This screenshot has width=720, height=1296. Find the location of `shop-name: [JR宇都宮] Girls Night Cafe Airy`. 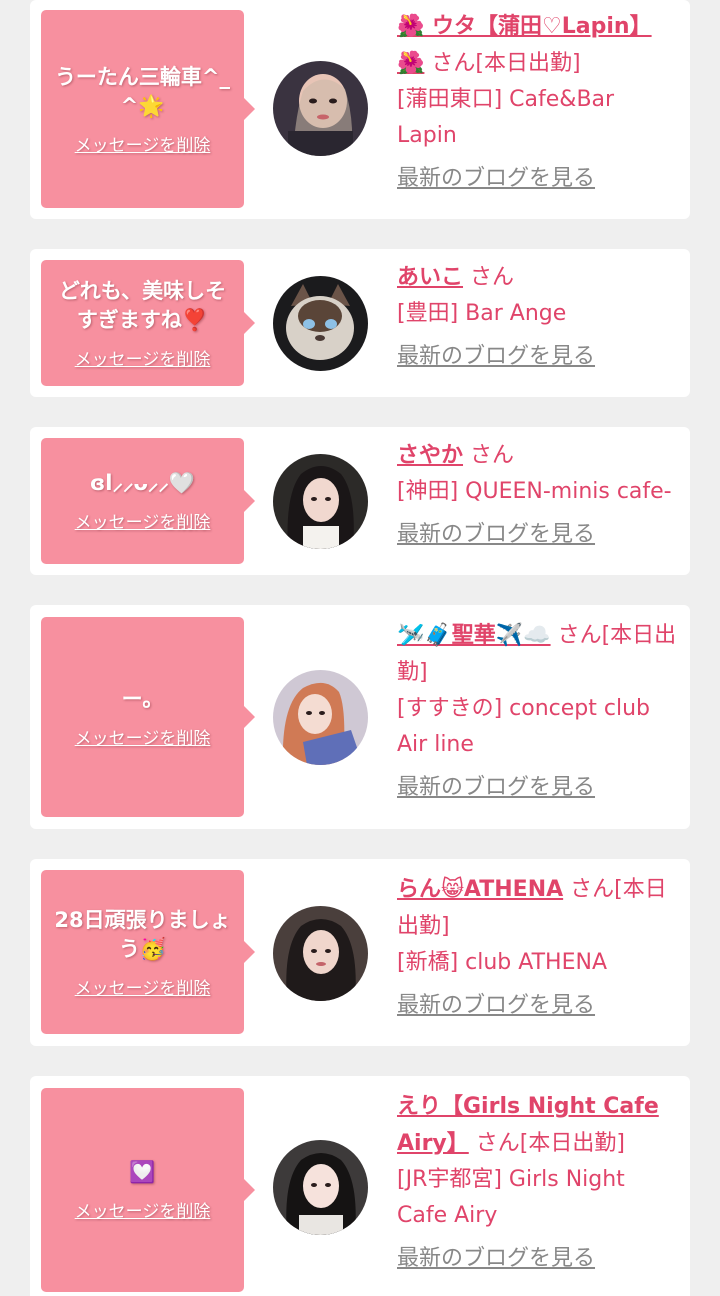

shop-name: [JR宇都宮] Girls Night Cafe Airy is located at coordinates (511, 1197).